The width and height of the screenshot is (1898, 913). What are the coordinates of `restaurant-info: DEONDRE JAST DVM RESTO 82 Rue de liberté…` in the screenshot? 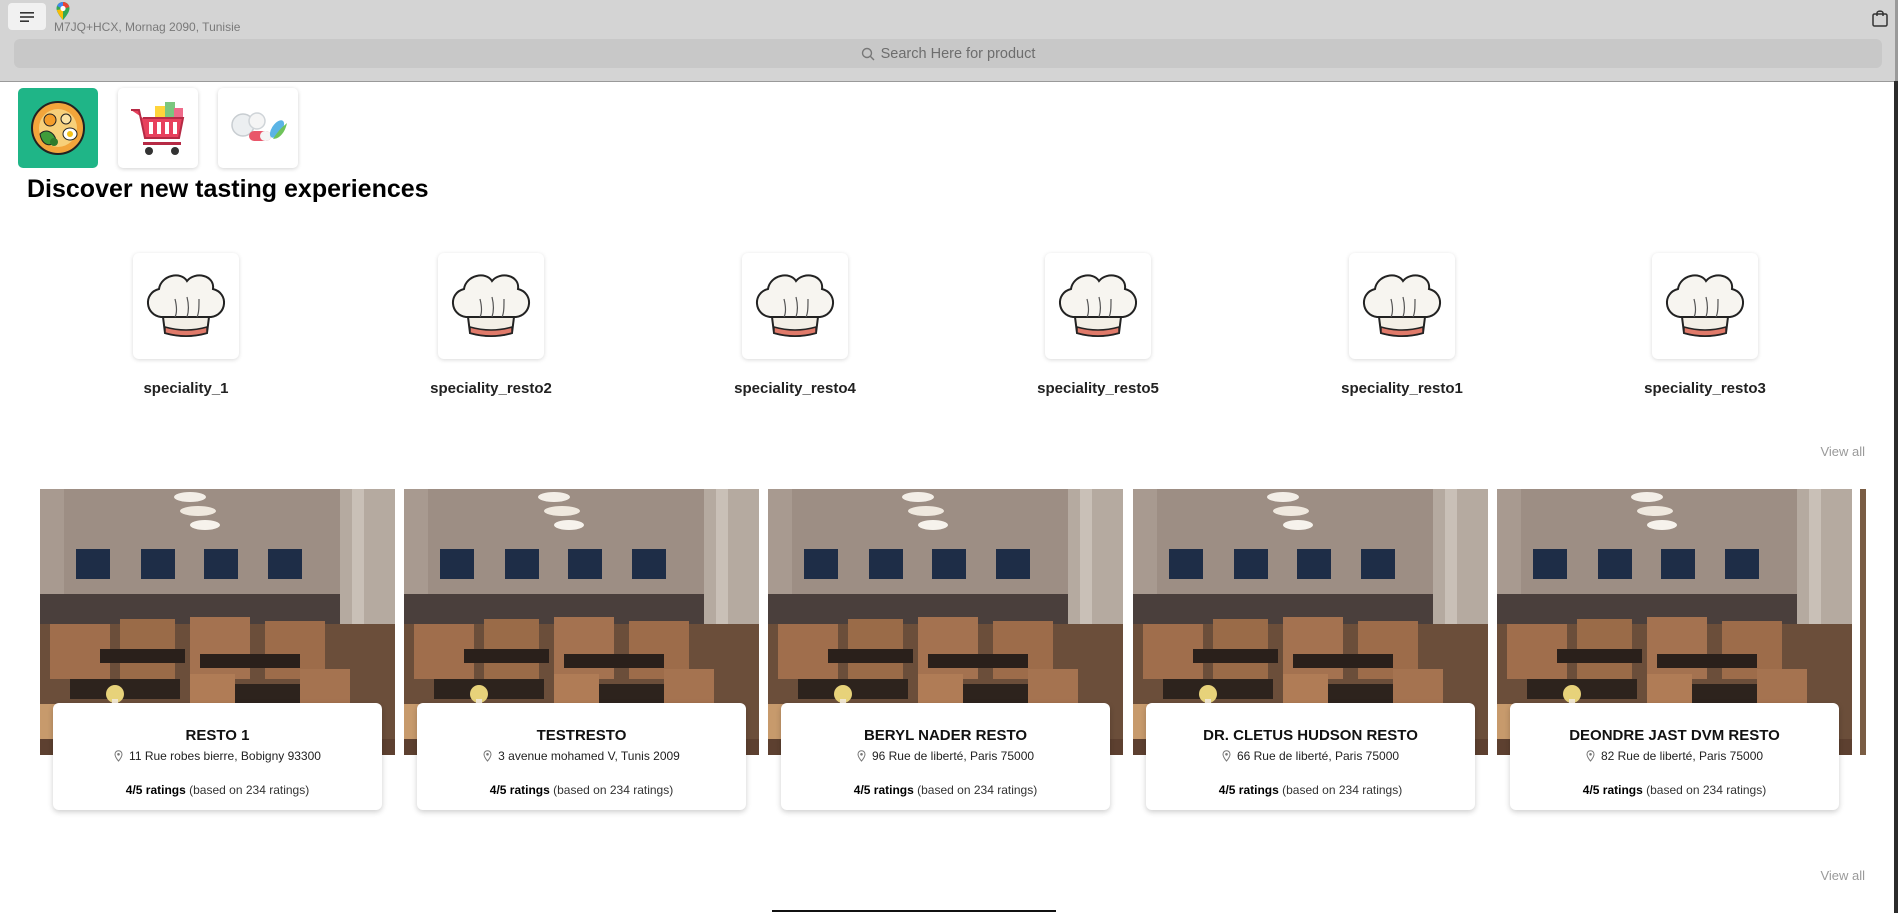 It's located at (1674, 756).